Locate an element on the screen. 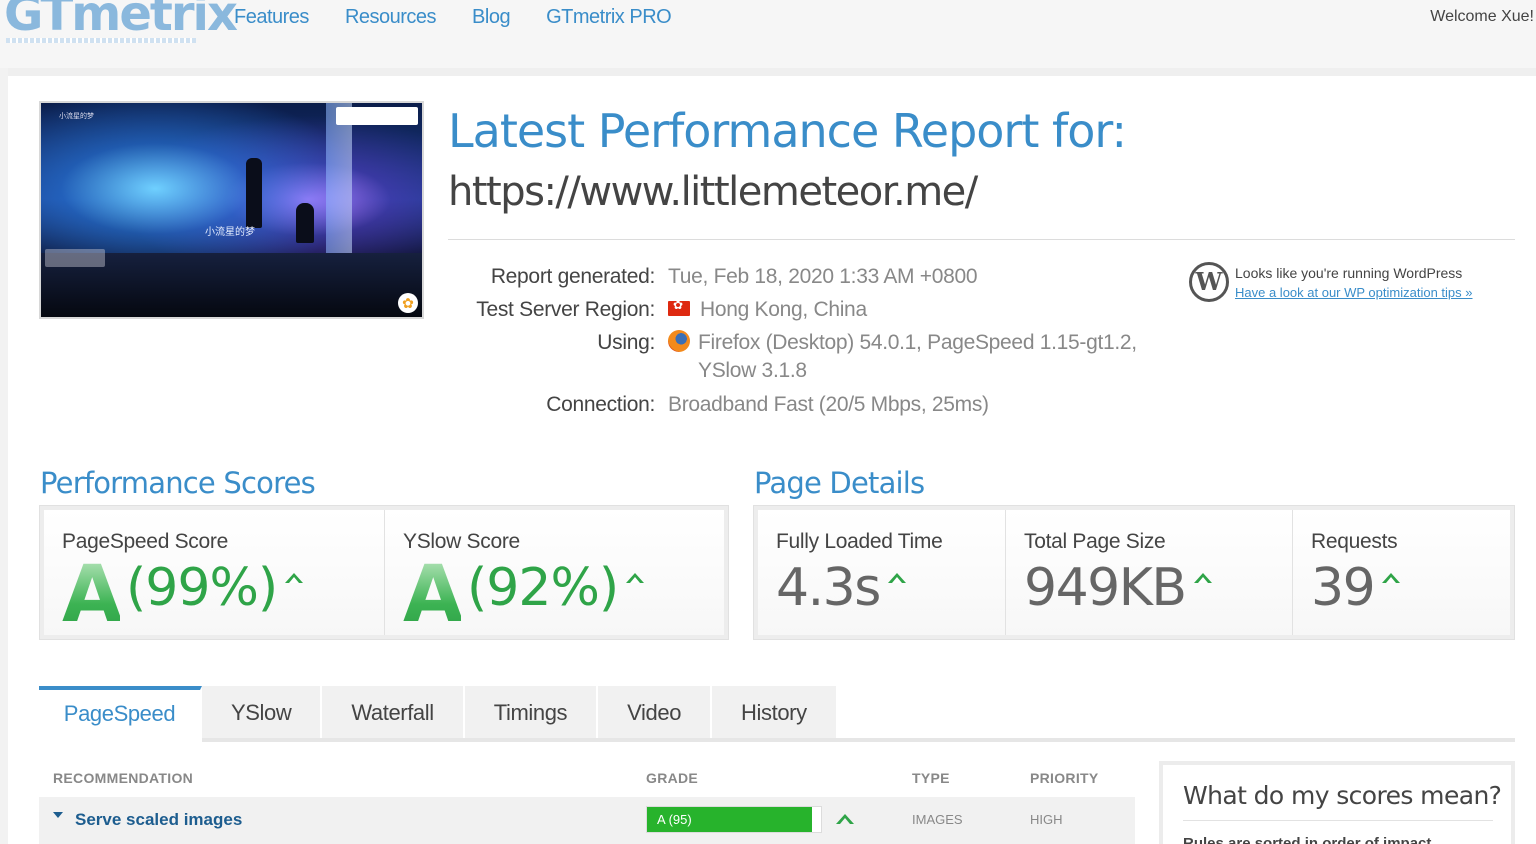  page-size-cell: Total Page Size 949KB is located at coordinates (1149, 572).